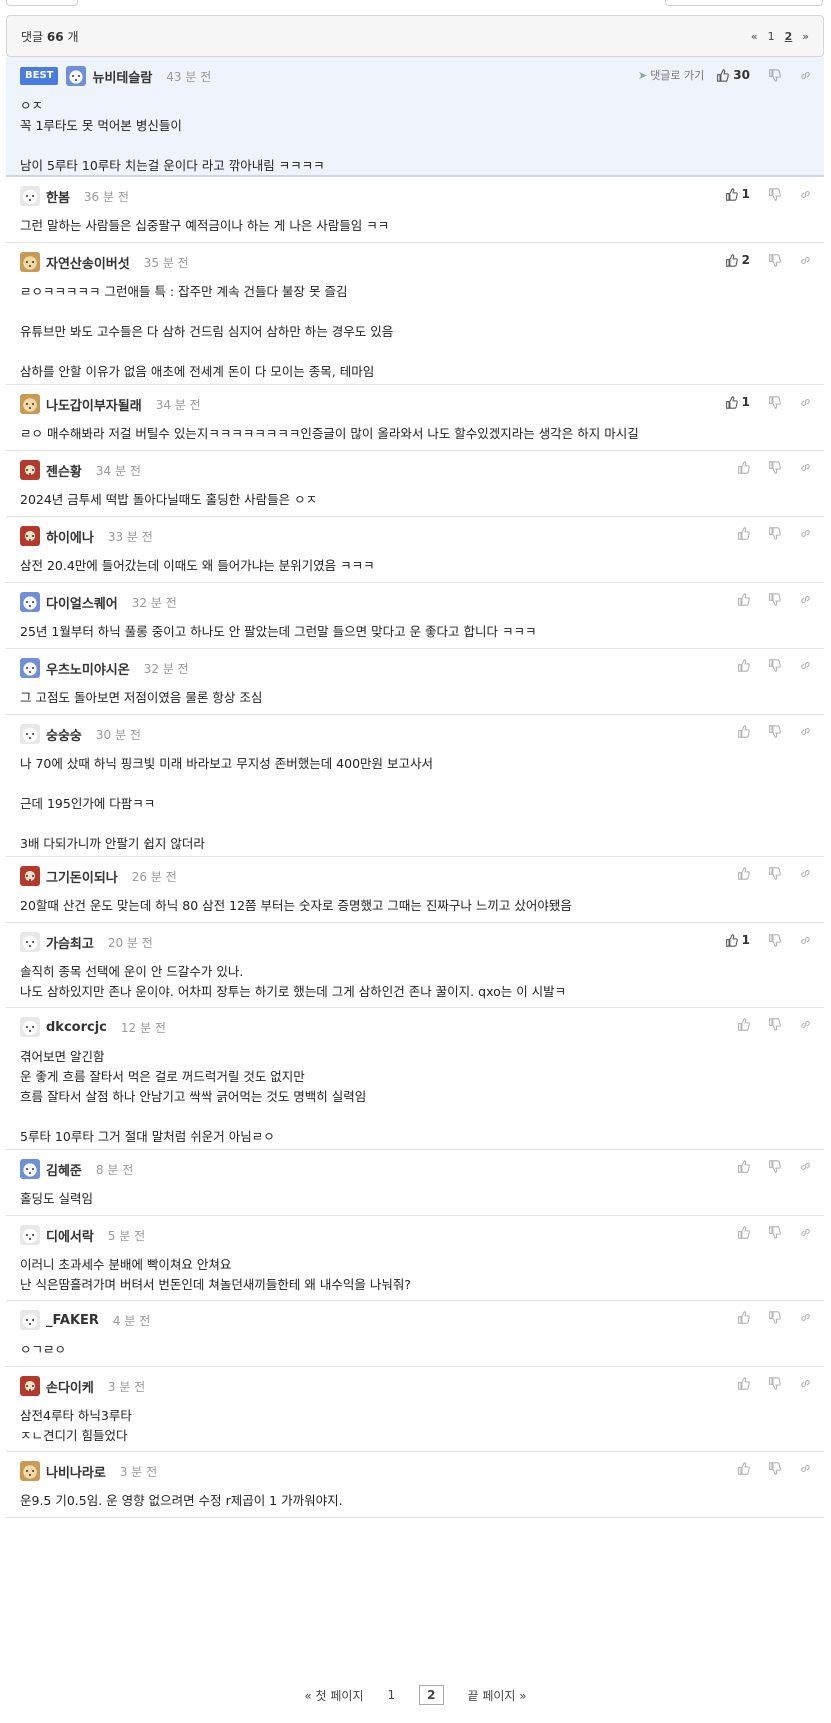 Image resolution: width=831 pixels, height=1723 pixels. I want to click on comment-nickname: 자연산송이버섯, so click(88, 262).